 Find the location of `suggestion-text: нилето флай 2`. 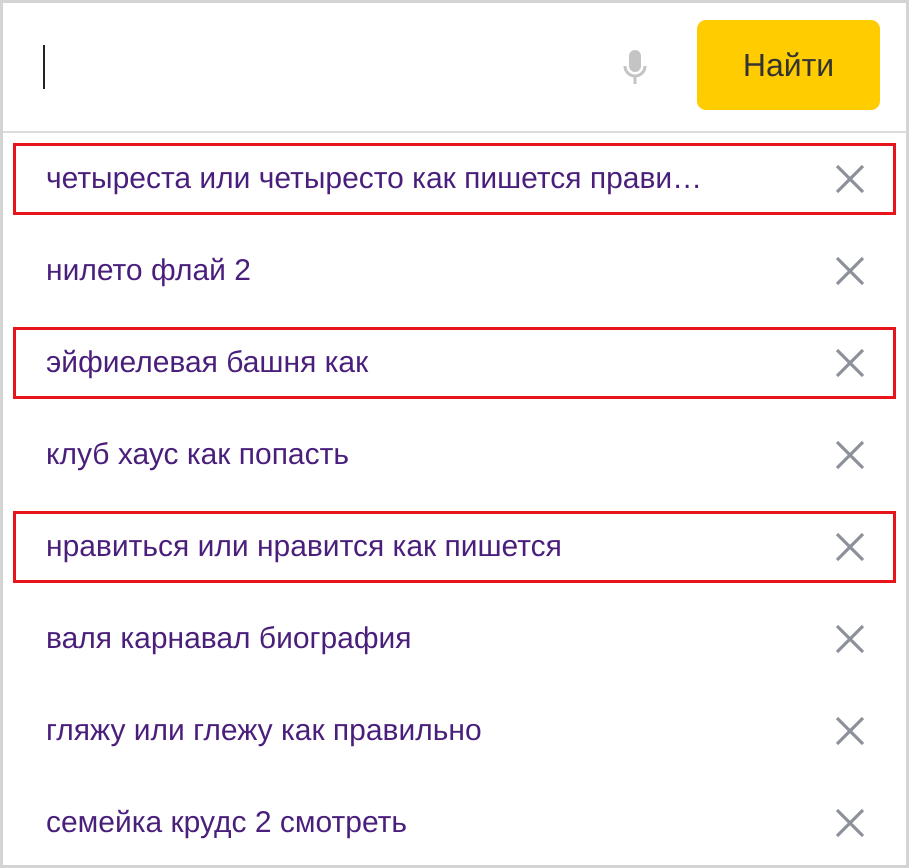

suggestion-text: нилето флай 2 is located at coordinates (440, 271).